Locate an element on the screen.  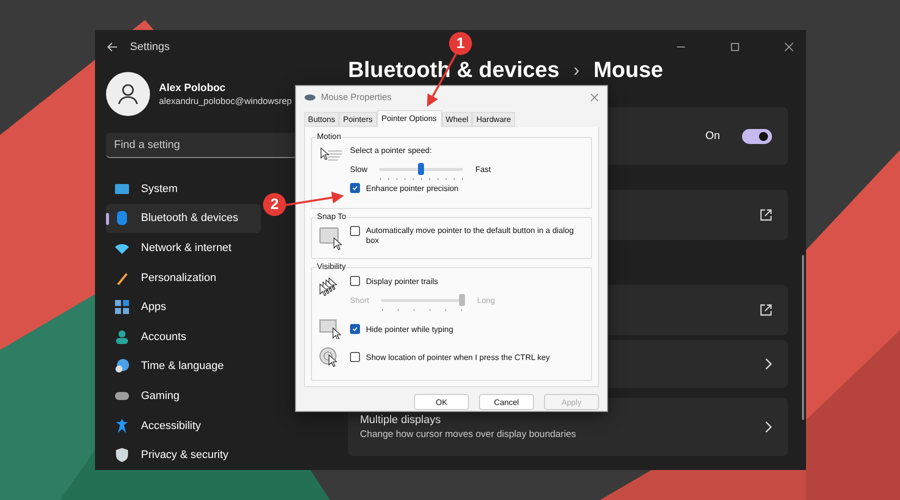
checkbox-label: Display pointer trails is located at coordinates (402, 281).